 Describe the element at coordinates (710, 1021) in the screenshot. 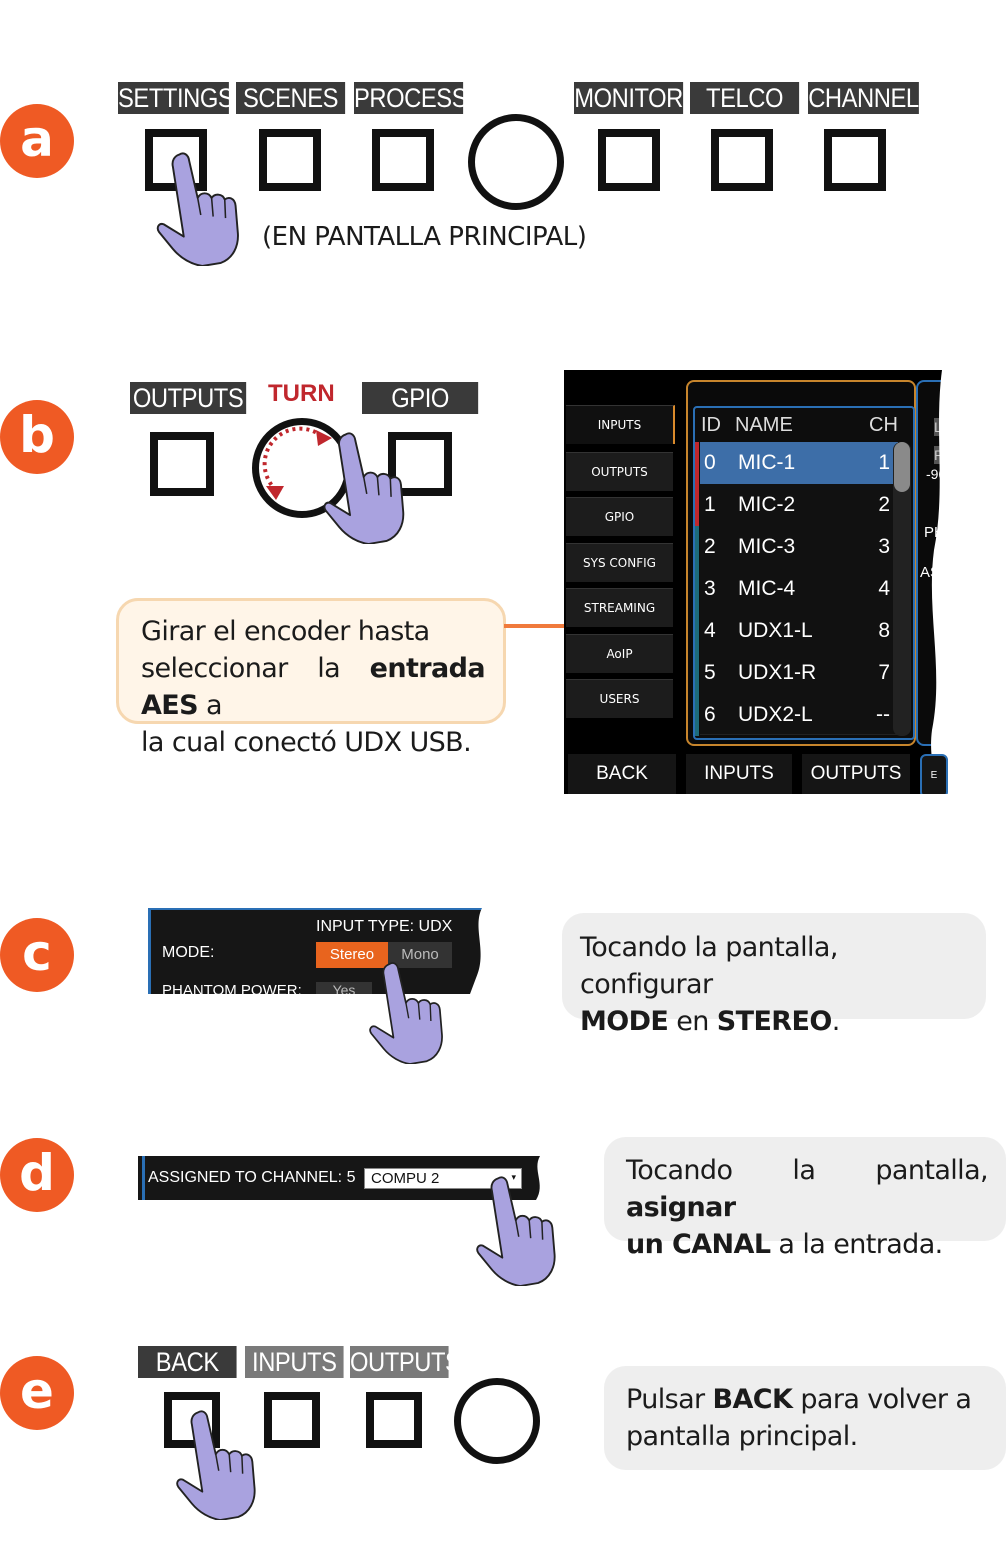

I see `callout-line: MODE en STEREO.` at that location.